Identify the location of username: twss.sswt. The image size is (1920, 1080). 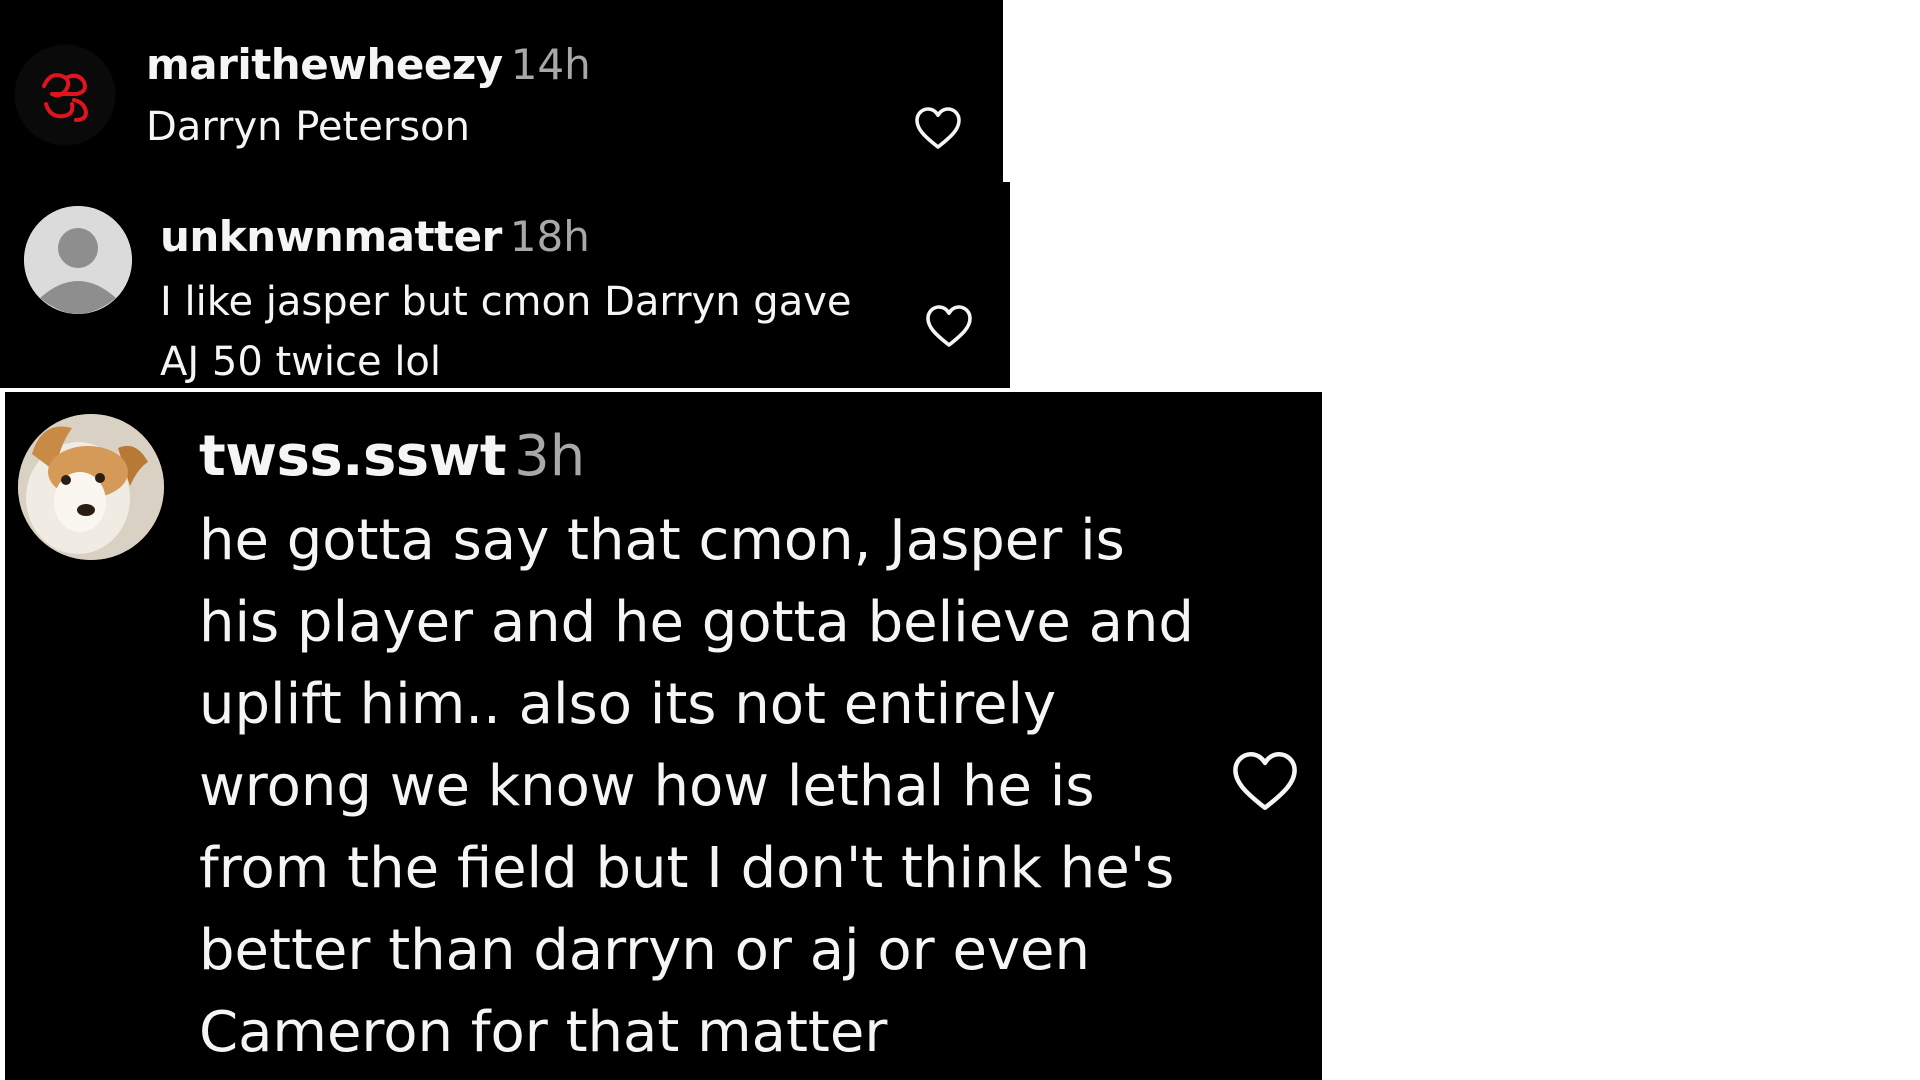
(353, 456).